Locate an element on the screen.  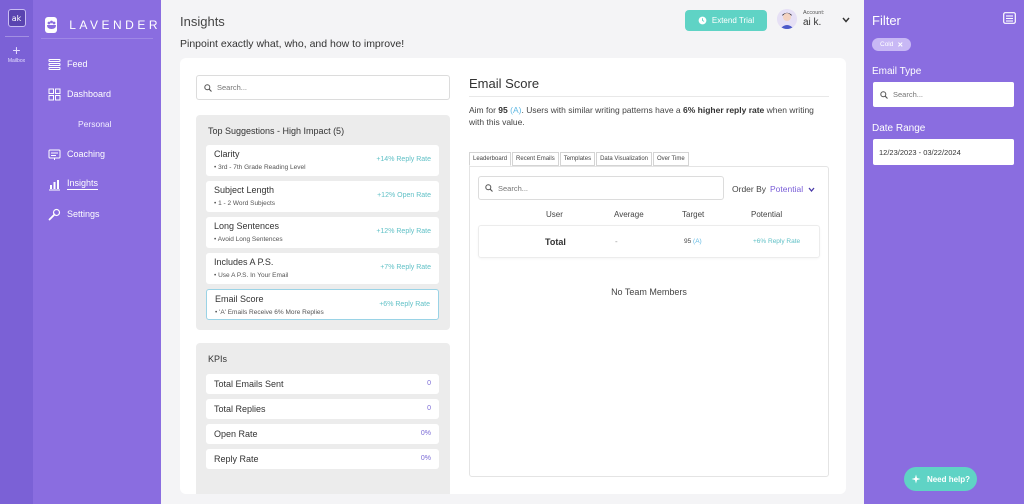
sidebar-item-feed: Feed is located at coordinates (97, 64).